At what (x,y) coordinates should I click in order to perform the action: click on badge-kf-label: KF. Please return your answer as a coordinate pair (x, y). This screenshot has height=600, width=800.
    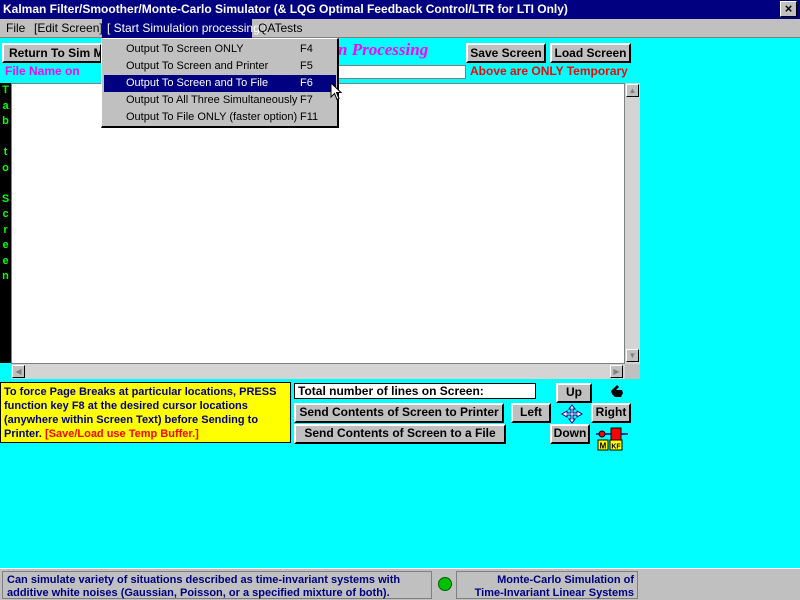
    Looking at the image, I should click on (616, 447).